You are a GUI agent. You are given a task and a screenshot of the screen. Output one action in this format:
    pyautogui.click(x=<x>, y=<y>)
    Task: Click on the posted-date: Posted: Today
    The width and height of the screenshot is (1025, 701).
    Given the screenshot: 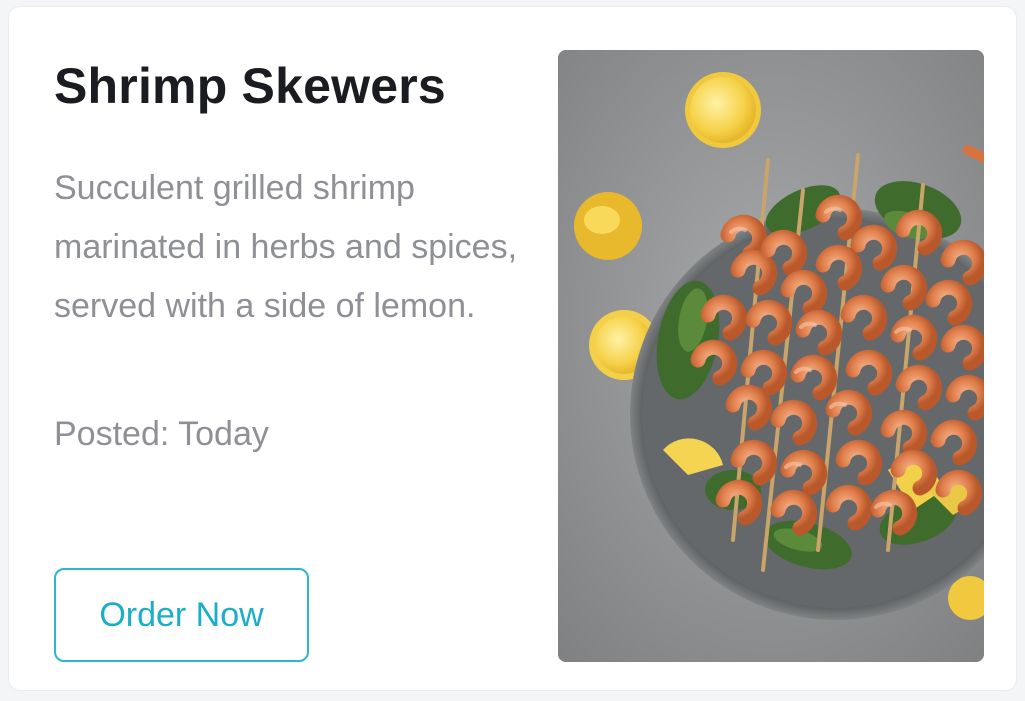 What is the action you would take?
    pyautogui.click(x=161, y=434)
    